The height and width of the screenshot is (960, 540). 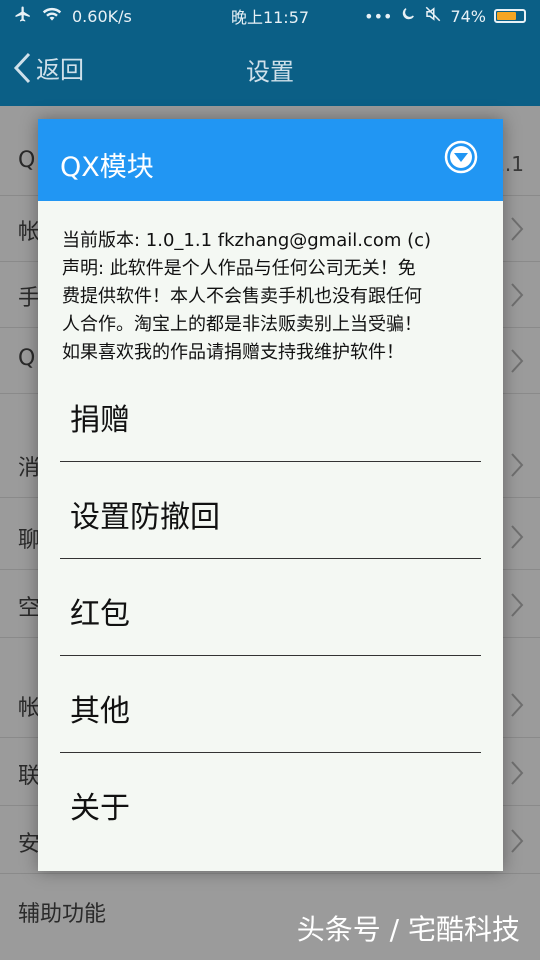 What do you see at coordinates (29, 468) in the screenshot?
I see `settings-row-label: 消` at bounding box center [29, 468].